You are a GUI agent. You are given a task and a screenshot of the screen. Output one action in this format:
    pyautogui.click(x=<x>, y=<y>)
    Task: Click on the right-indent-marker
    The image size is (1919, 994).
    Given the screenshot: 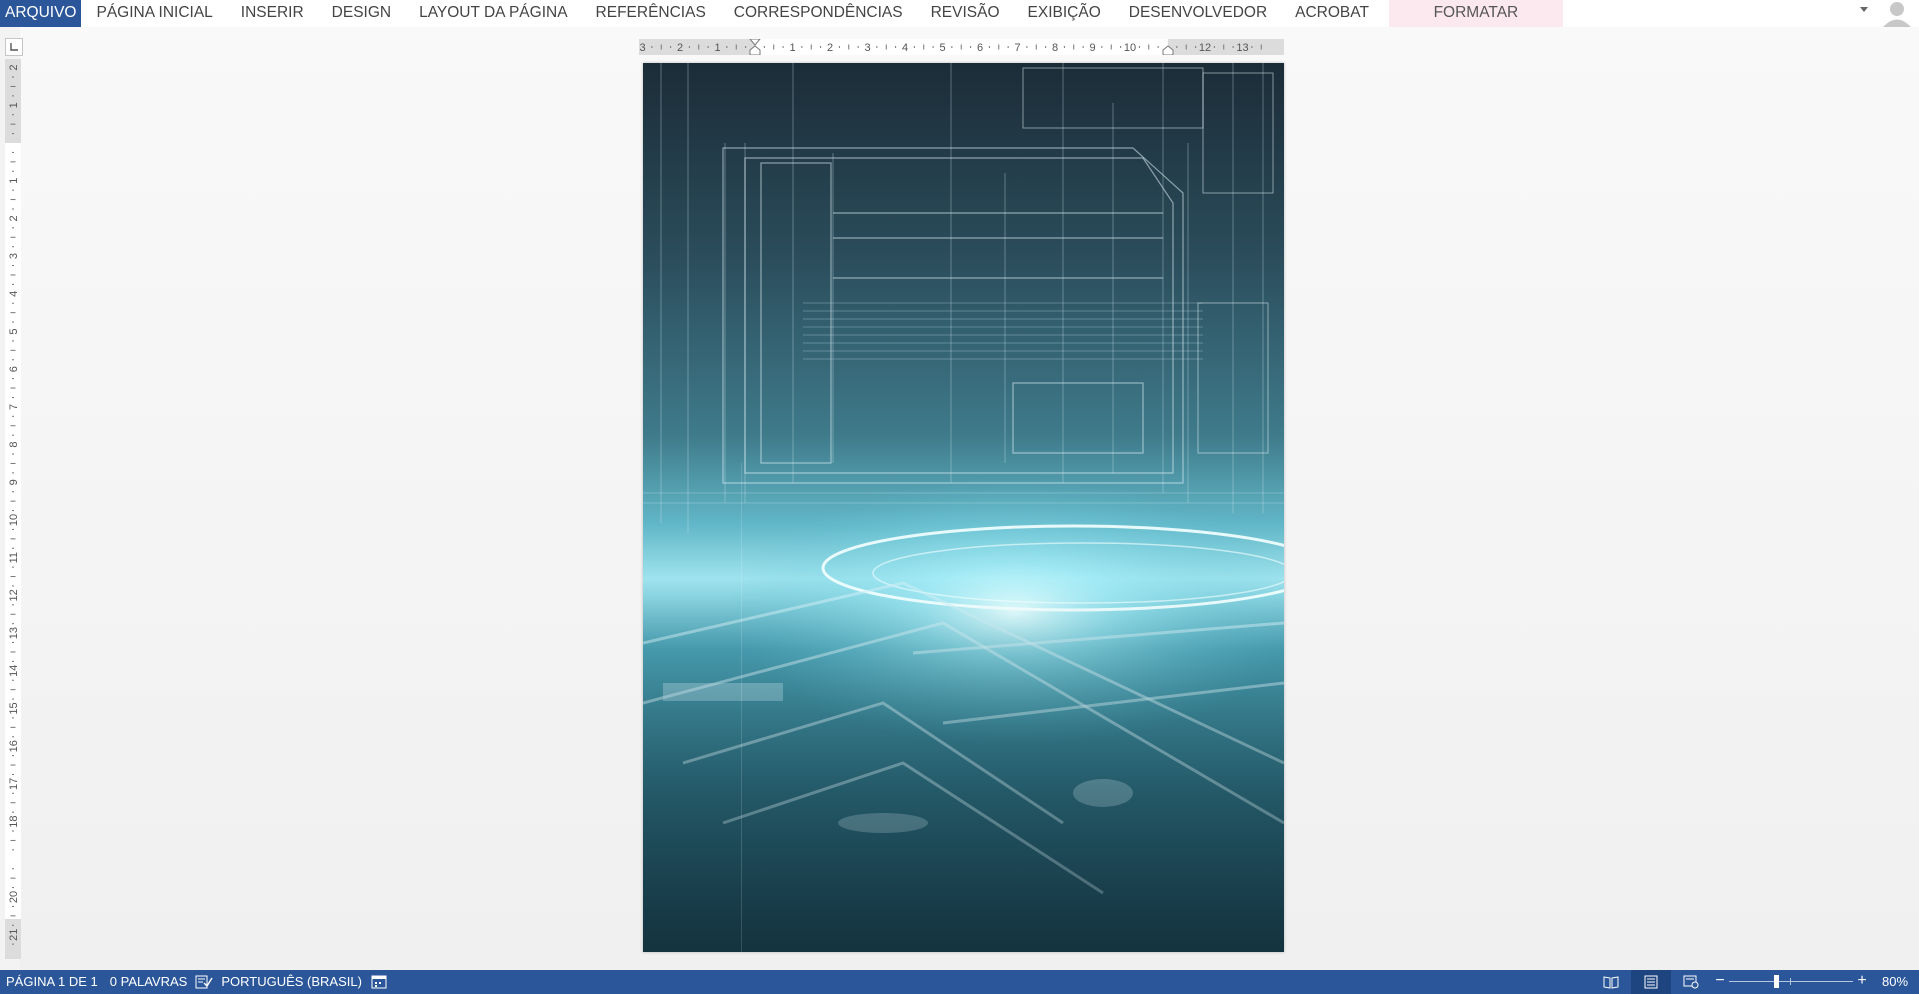 What is the action you would take?
    pyautogui.click(x=1168, y=50)
    